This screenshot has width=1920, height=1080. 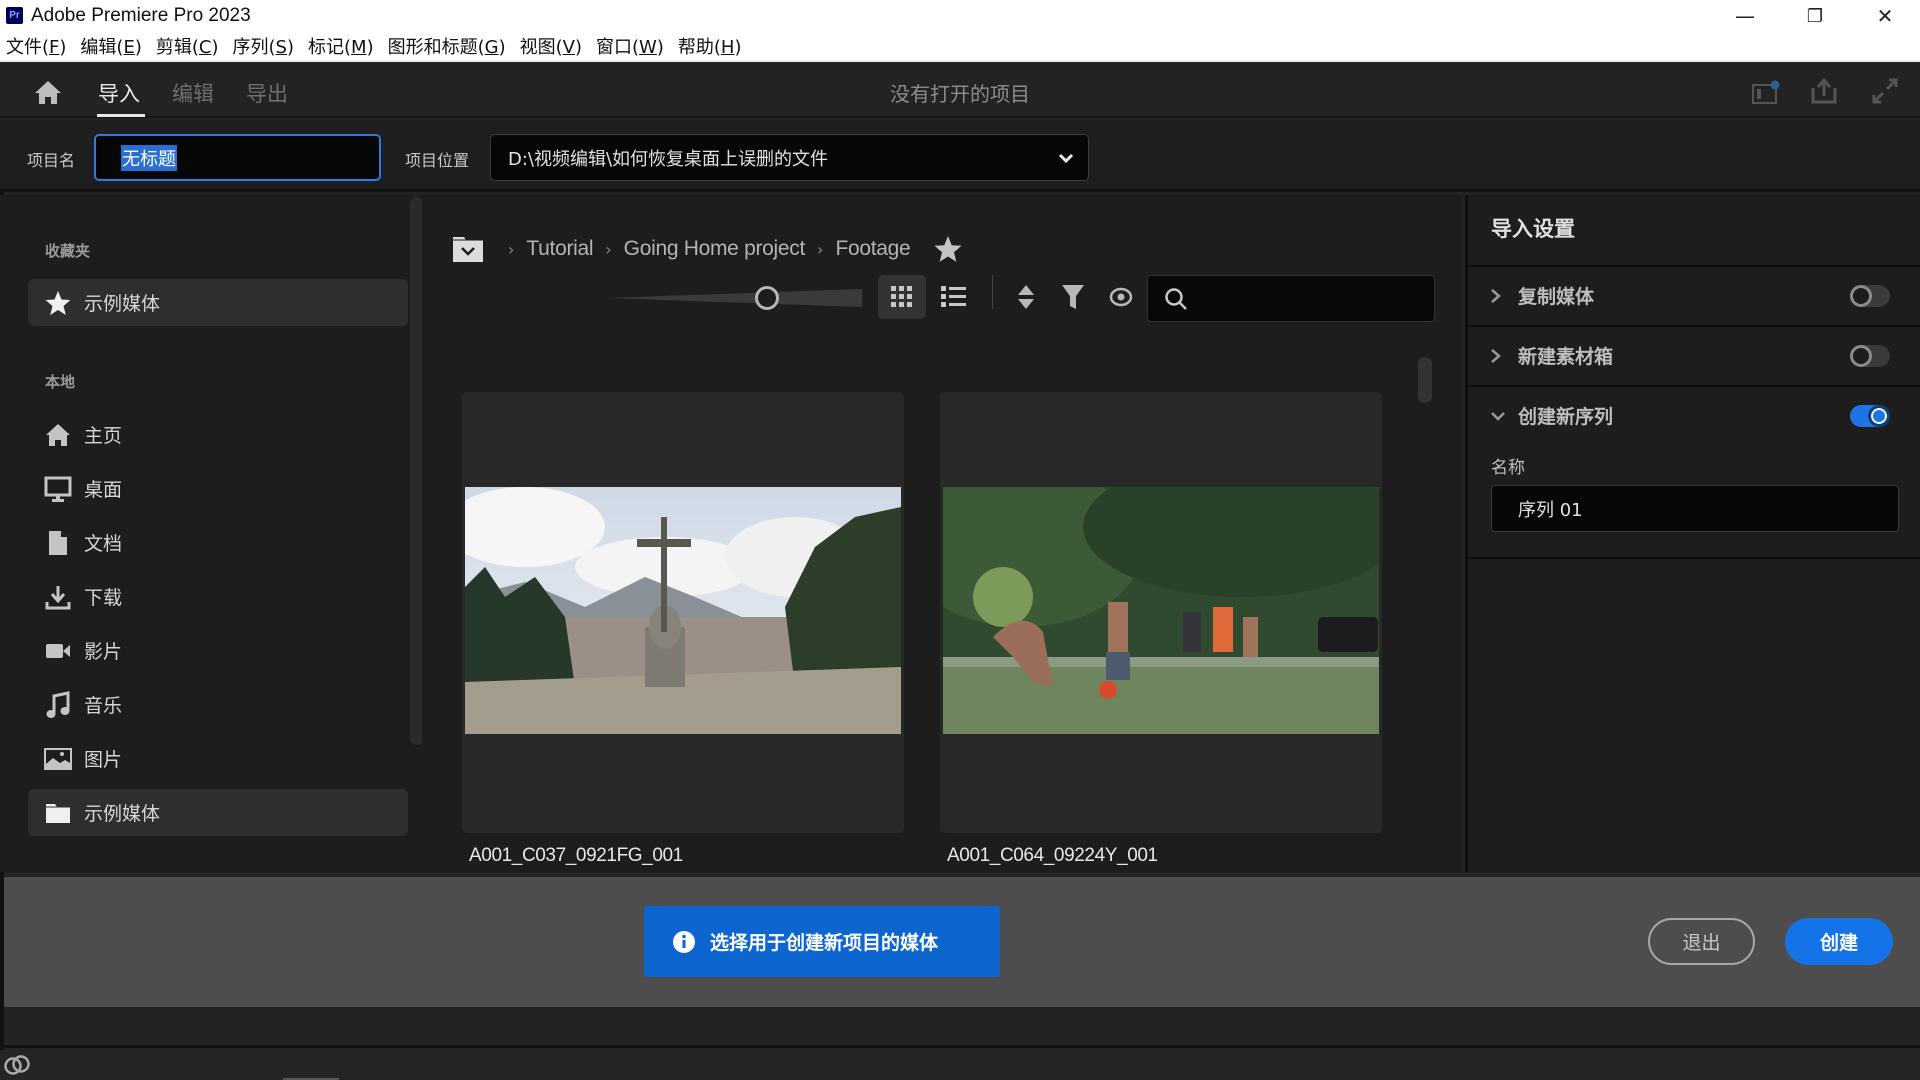 I want to click on info-message: 选择用于创建新项目的媒体, so click(x=822, y=941).